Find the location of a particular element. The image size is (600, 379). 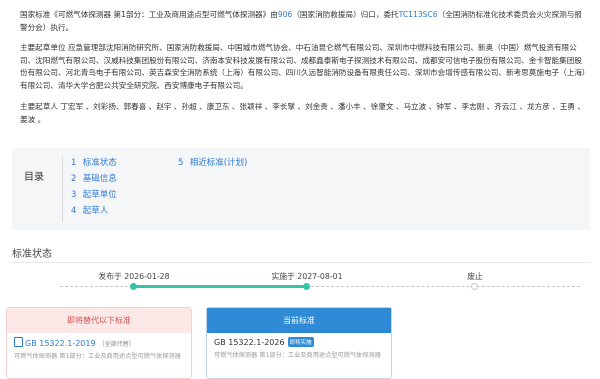

committee-code-link: TC113SC6 is located at coordinates (418, 14).